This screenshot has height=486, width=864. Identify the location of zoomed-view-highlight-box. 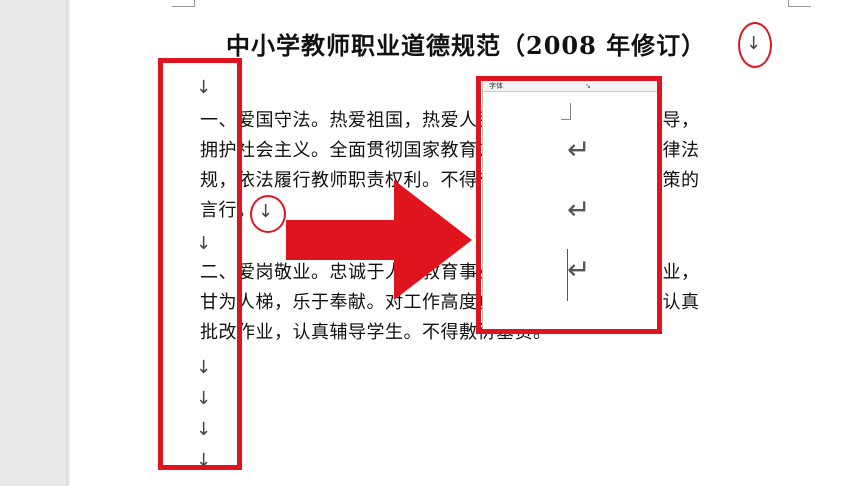
(569, 205).